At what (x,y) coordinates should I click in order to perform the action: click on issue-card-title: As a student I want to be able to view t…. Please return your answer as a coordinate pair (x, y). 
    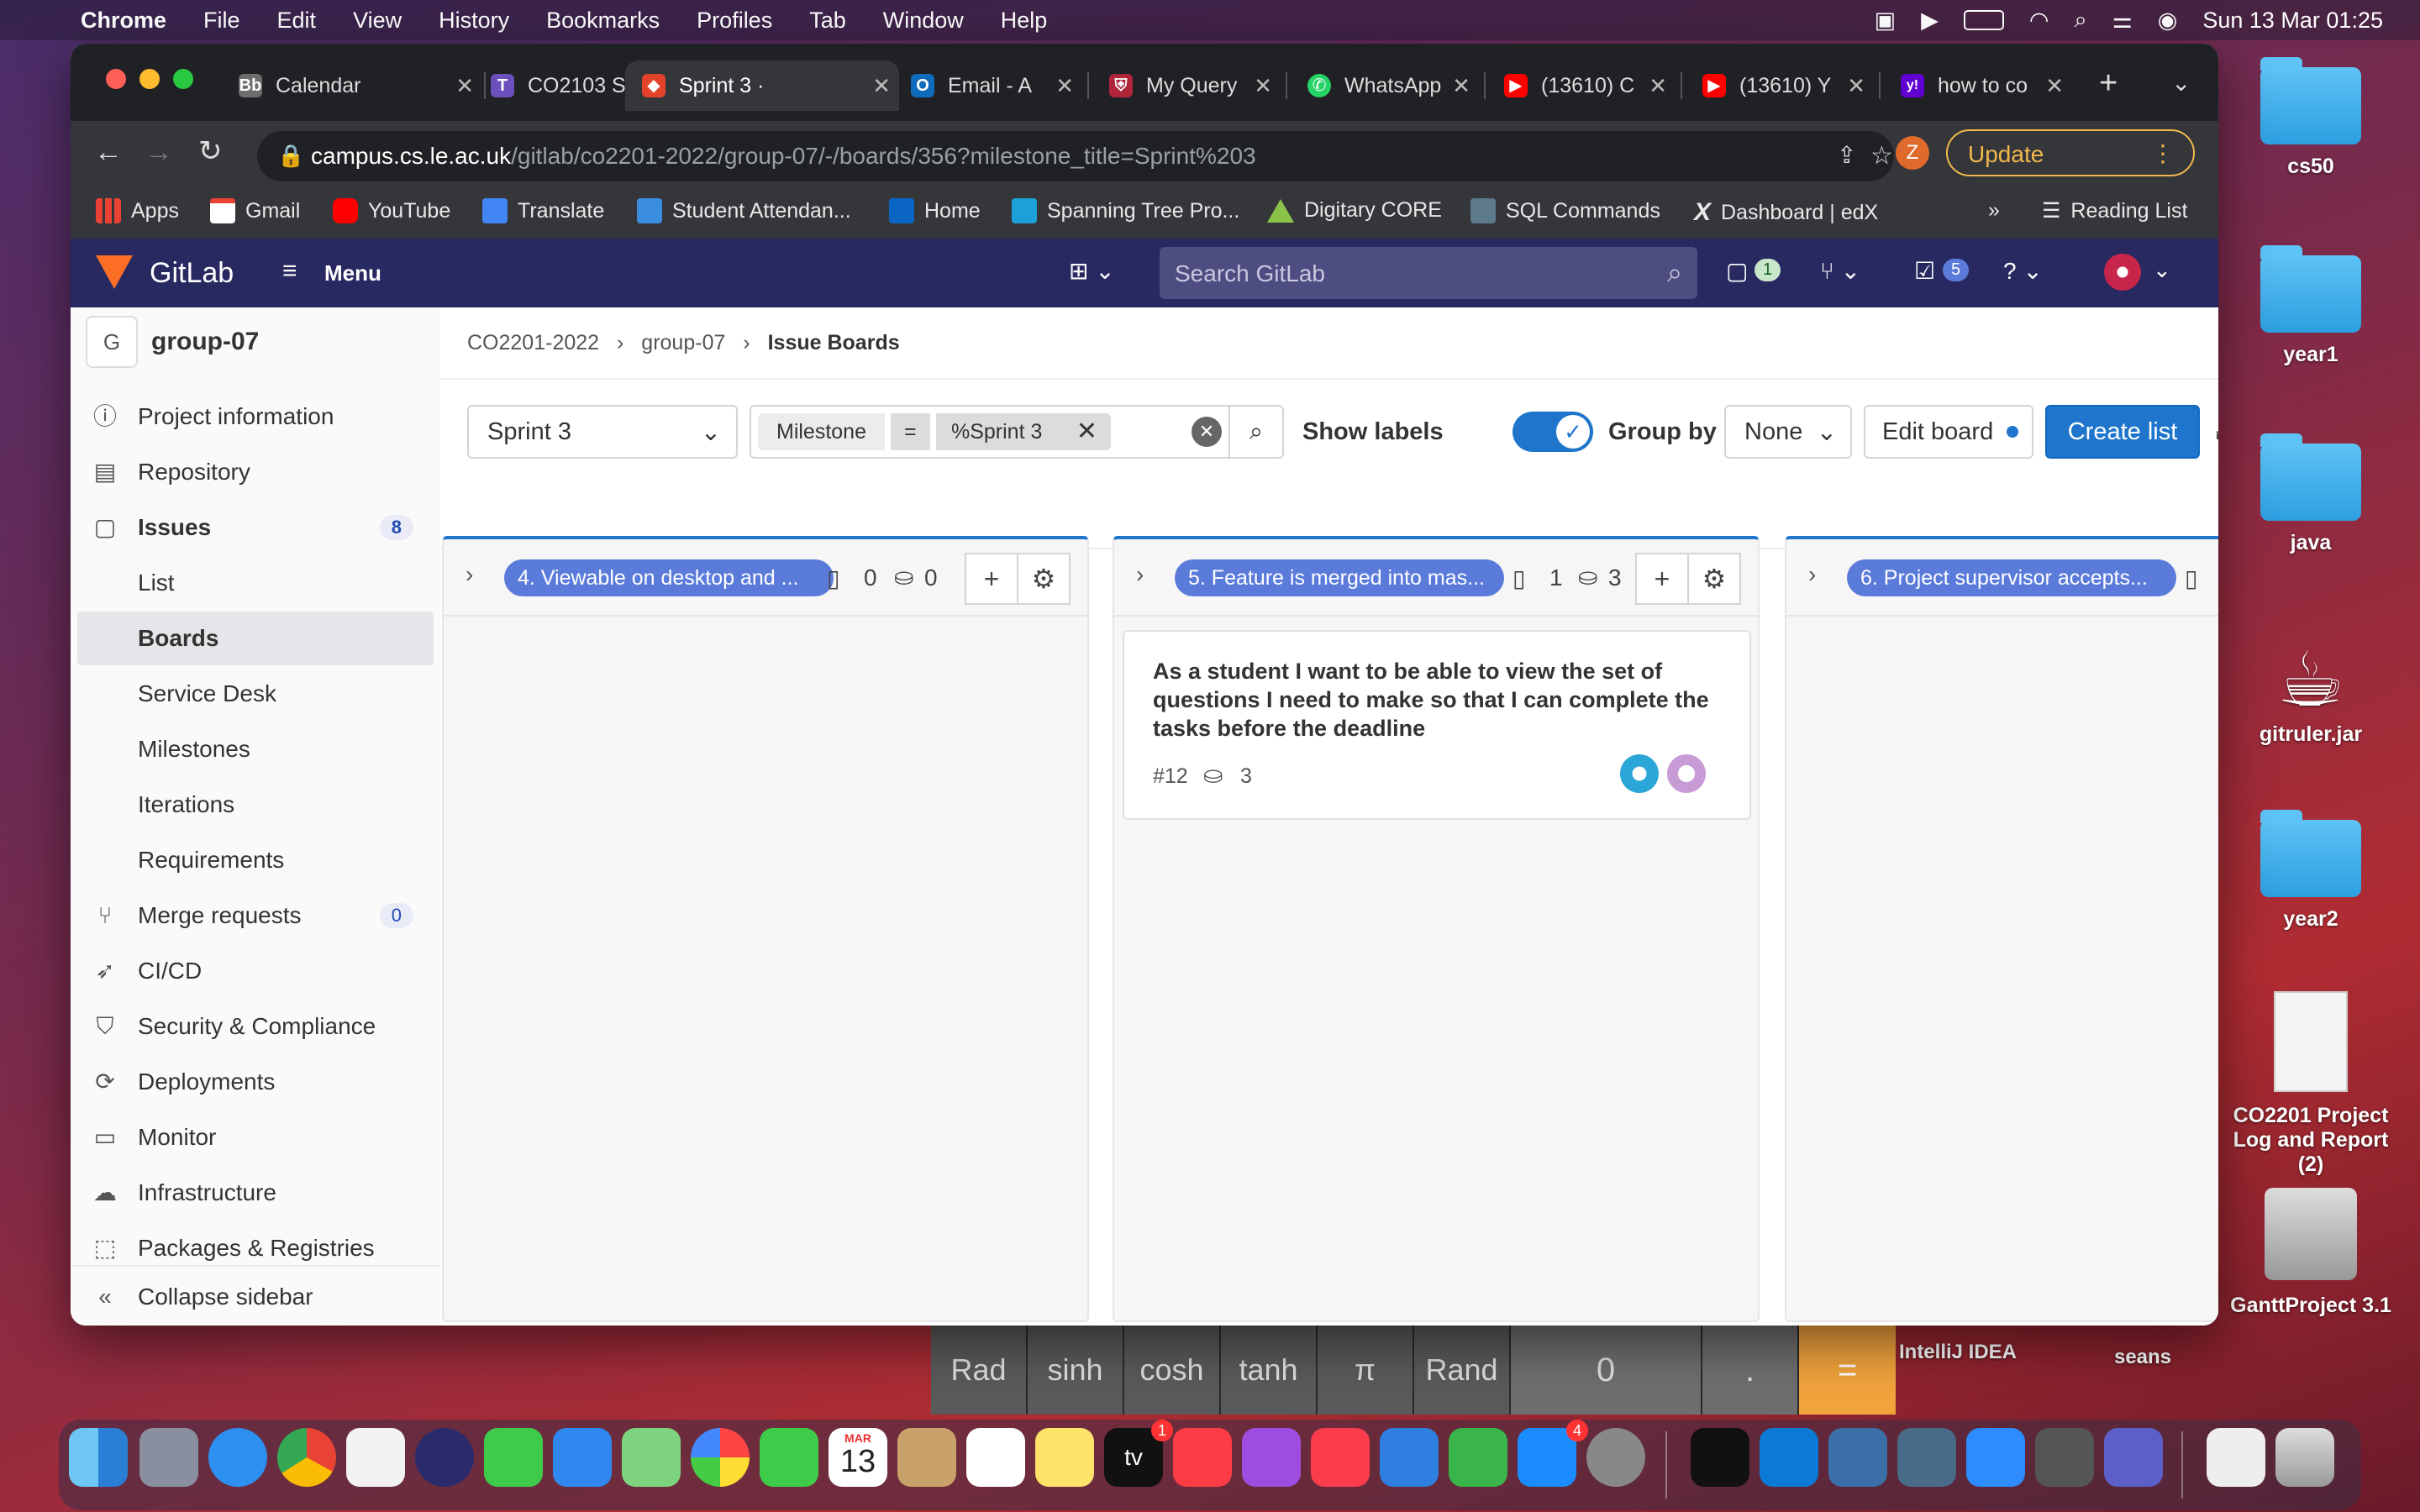
    Looking at the image, I should click on (1438, 700).